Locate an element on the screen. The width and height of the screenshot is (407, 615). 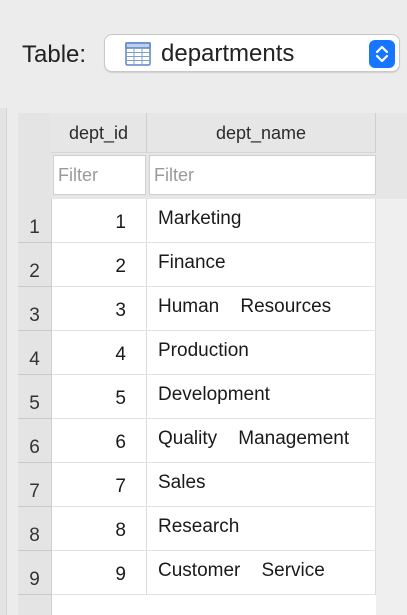
cell-dept-id: 7 is located at coordinates (99, 485).